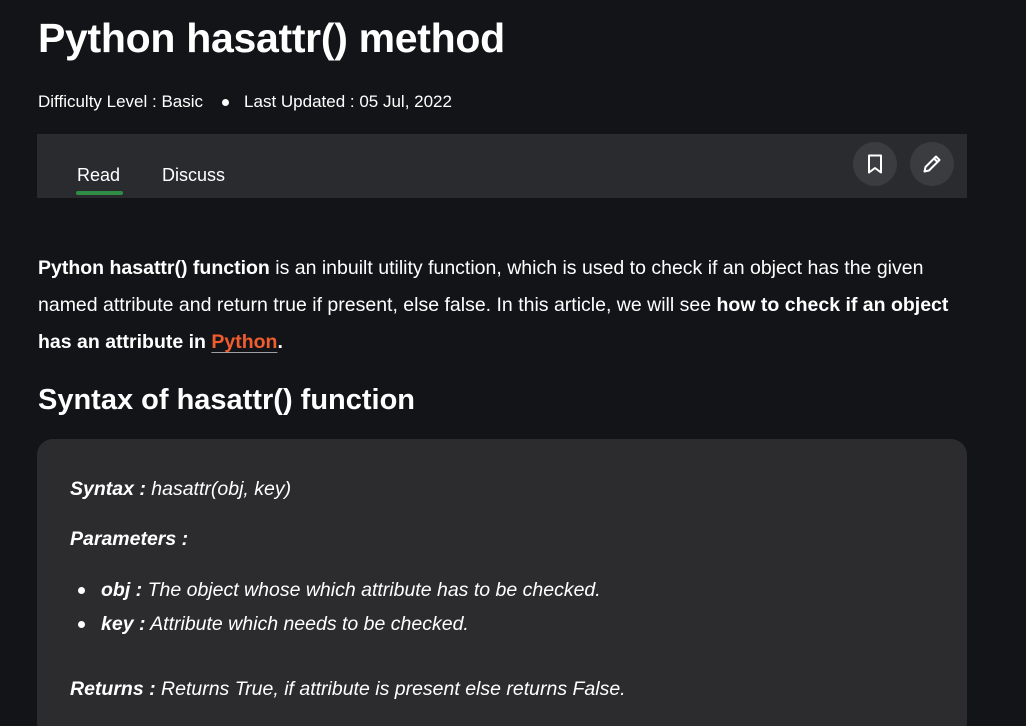  I want to click on syntax-row: Syntax : hasattr(obj, key), so click(180, 489).